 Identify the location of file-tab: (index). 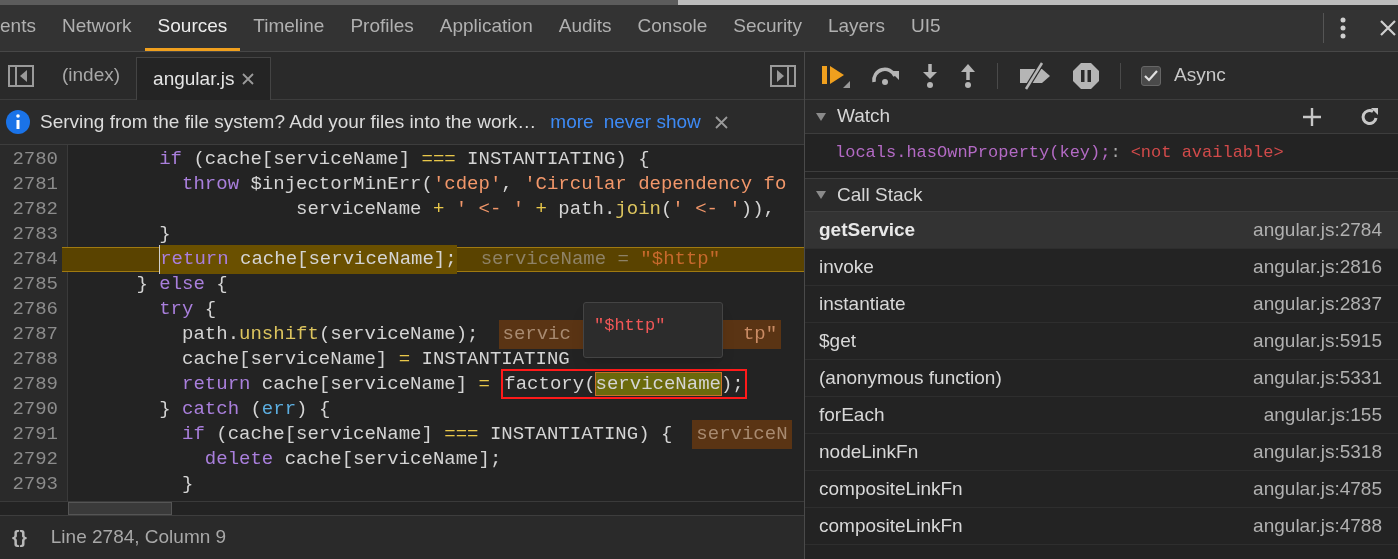
(91, 75).